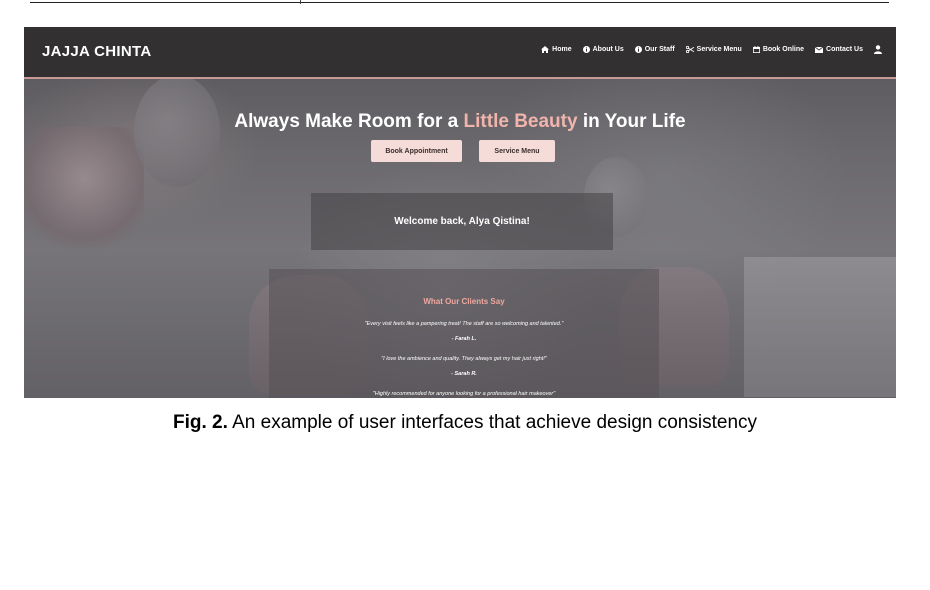 This screenshot has height=590, width=930. Describe the element at coordinates (520, 121) in the screenshot. I see `headline-accent: Little Beauty` at that location.